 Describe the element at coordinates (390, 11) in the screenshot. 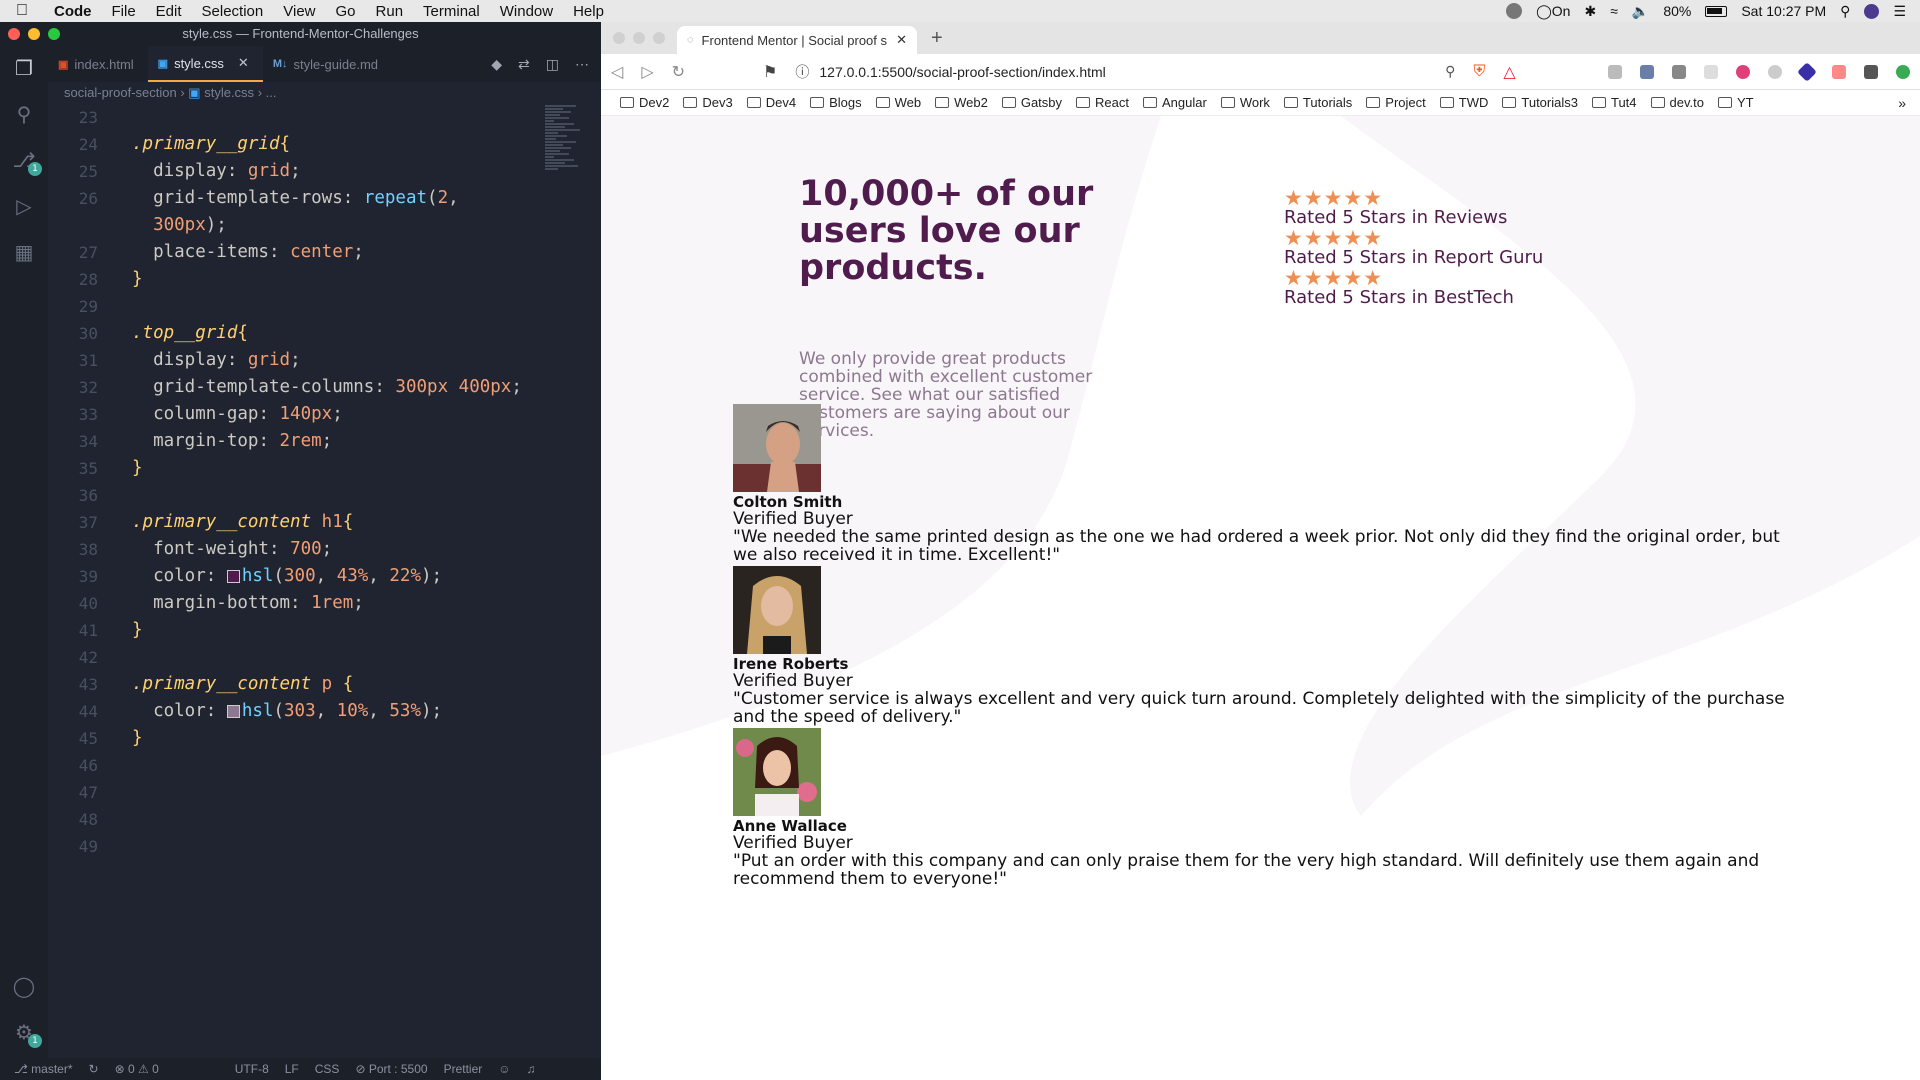

I see `menu-run: Run` at that location.